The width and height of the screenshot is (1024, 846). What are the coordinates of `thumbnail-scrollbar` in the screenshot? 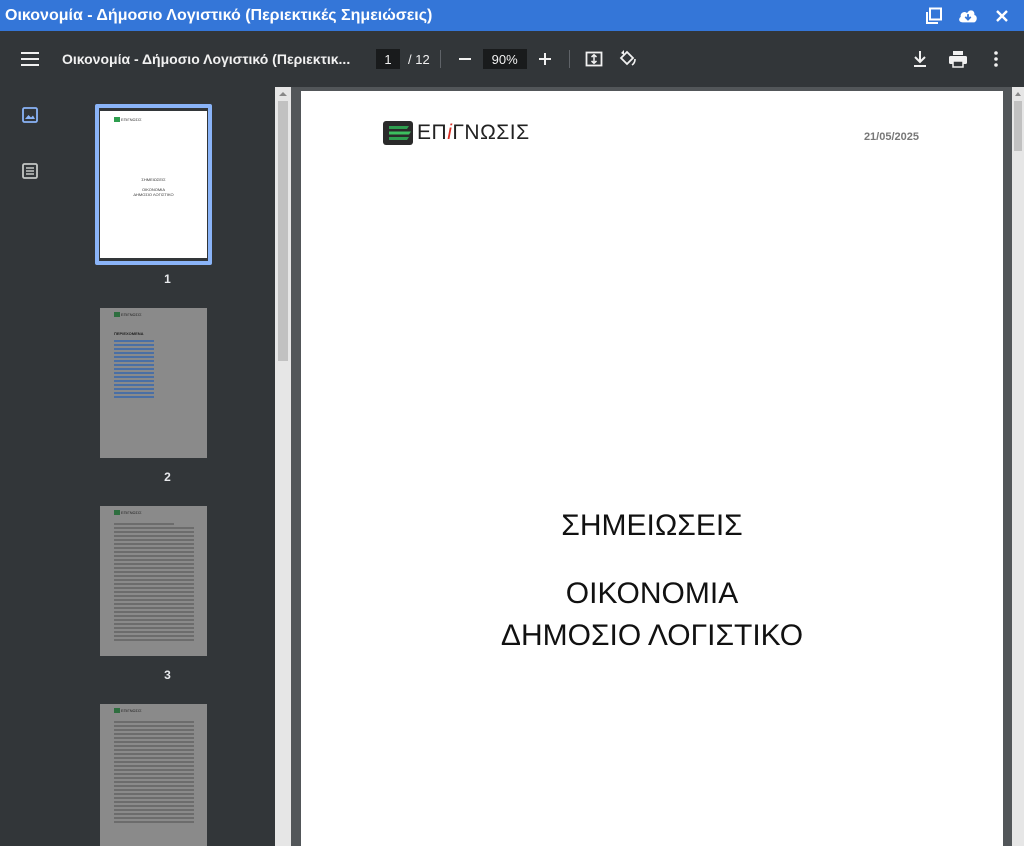 It's located at (283, 466).